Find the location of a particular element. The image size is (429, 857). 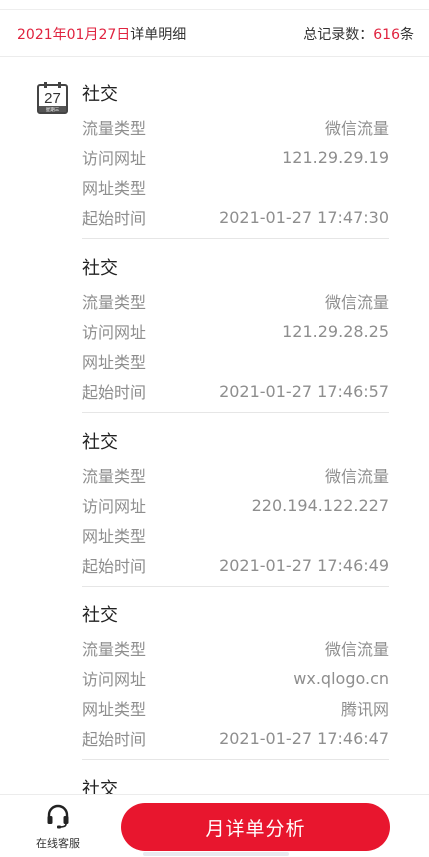

header-total-unit: 条 is located at coordinates (407, 34).